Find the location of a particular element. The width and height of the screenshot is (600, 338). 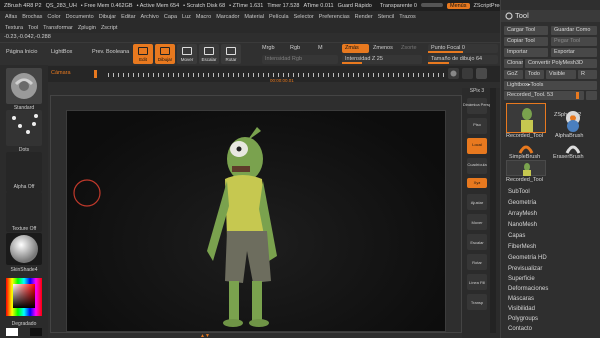

subpalette-contact: Contacto is located at coordinates (520, 329).